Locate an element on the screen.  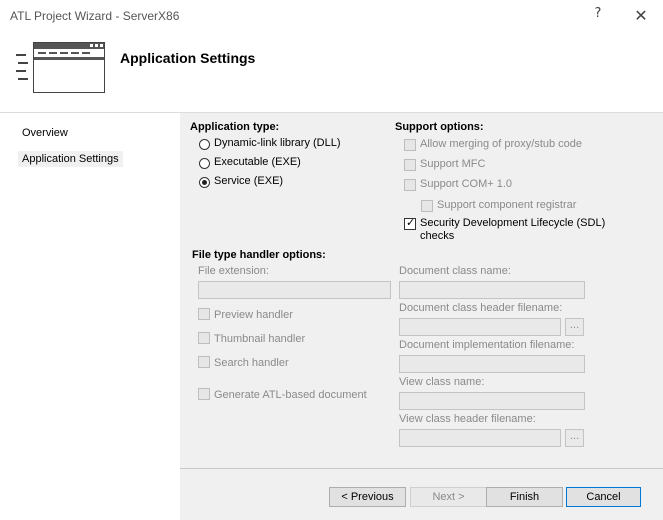
next-button: Next > is located at coordinates (448, 497).